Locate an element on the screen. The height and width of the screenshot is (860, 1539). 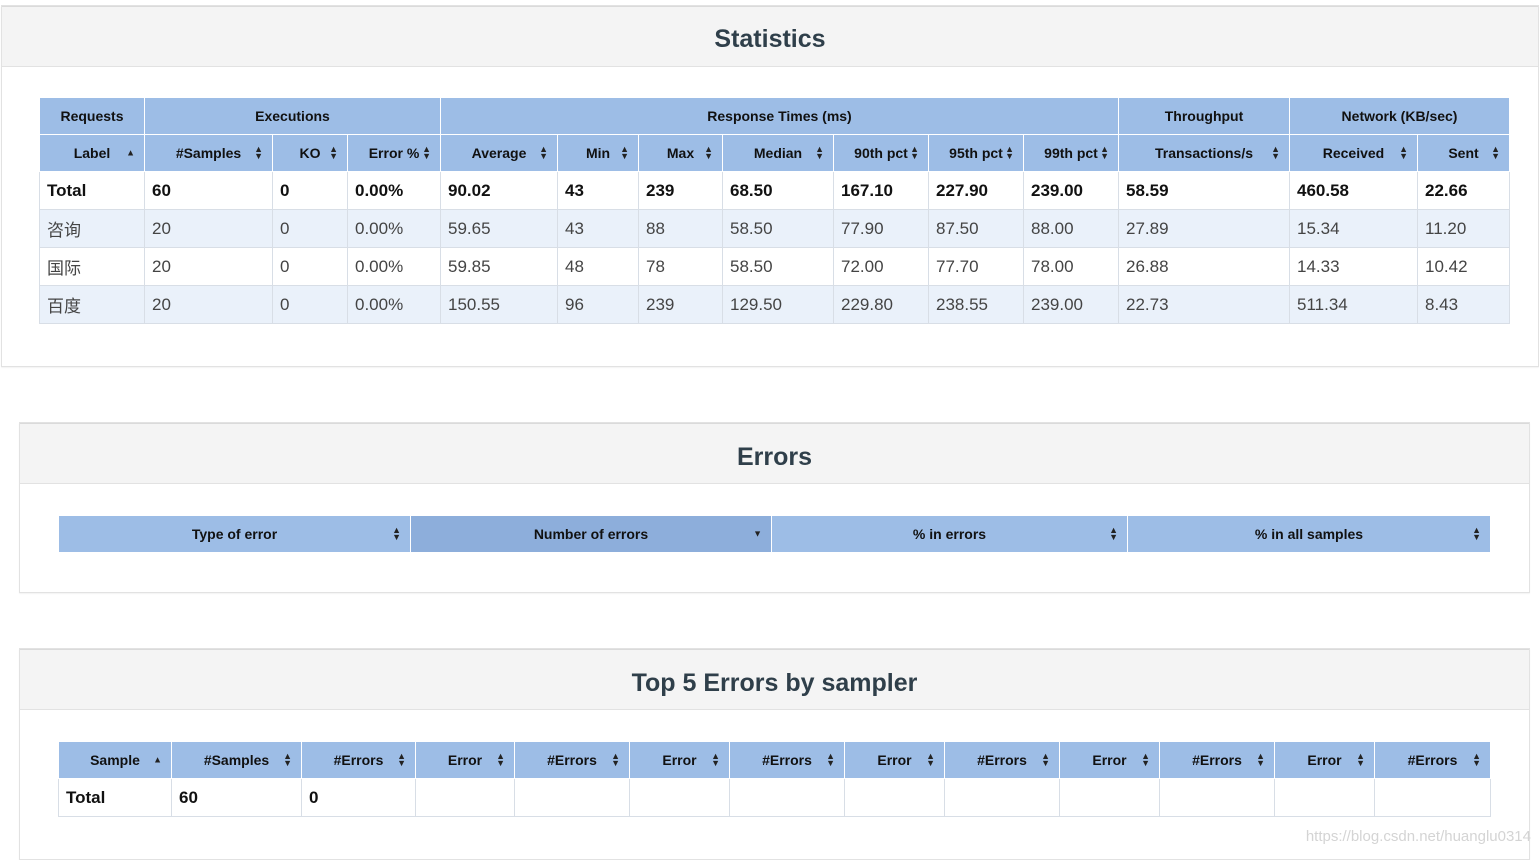
stats-cell: 60 is located at coordinates (208, 190).